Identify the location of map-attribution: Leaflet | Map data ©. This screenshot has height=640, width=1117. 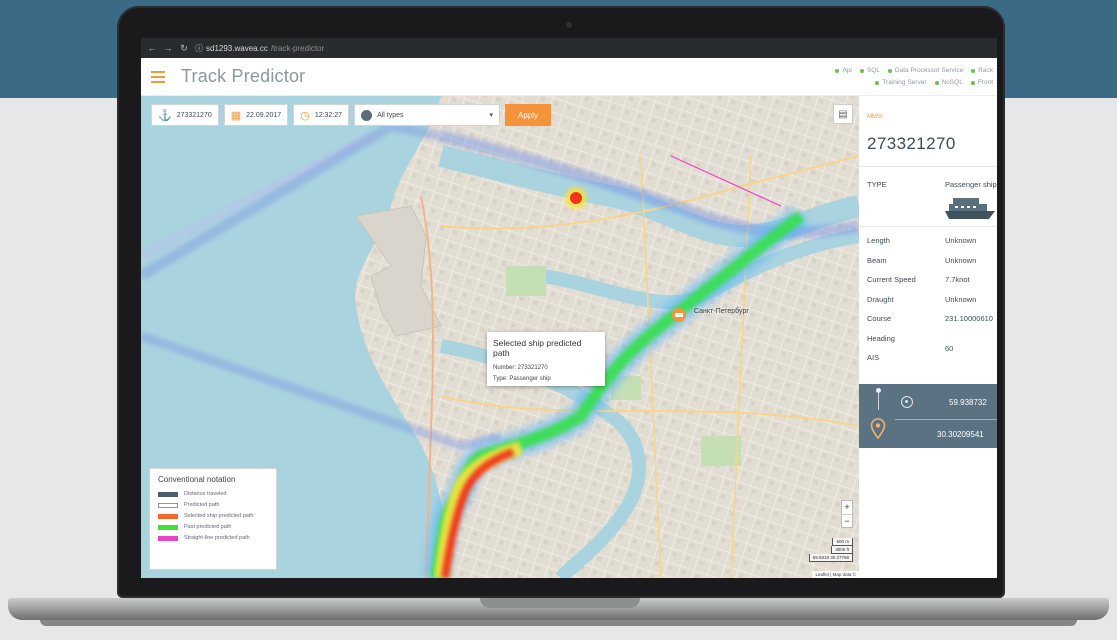
(835, 574).